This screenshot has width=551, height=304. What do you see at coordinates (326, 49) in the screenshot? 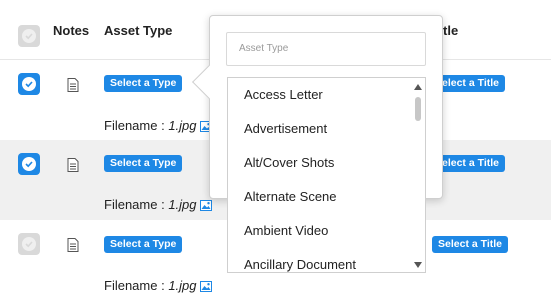
I see `asset-type-search-input: Asset Type` at bounding box center [326, 49].